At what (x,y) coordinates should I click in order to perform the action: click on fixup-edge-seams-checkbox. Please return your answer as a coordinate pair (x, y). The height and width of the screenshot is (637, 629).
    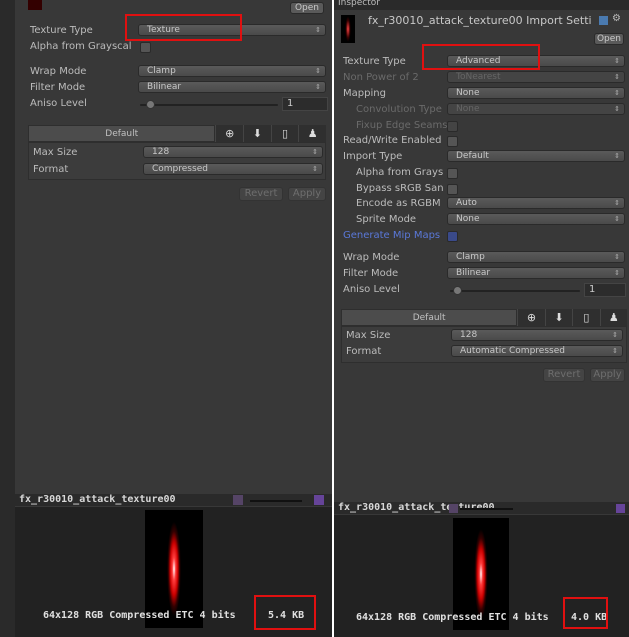
    Looking at the image, I should click on (452, 126).